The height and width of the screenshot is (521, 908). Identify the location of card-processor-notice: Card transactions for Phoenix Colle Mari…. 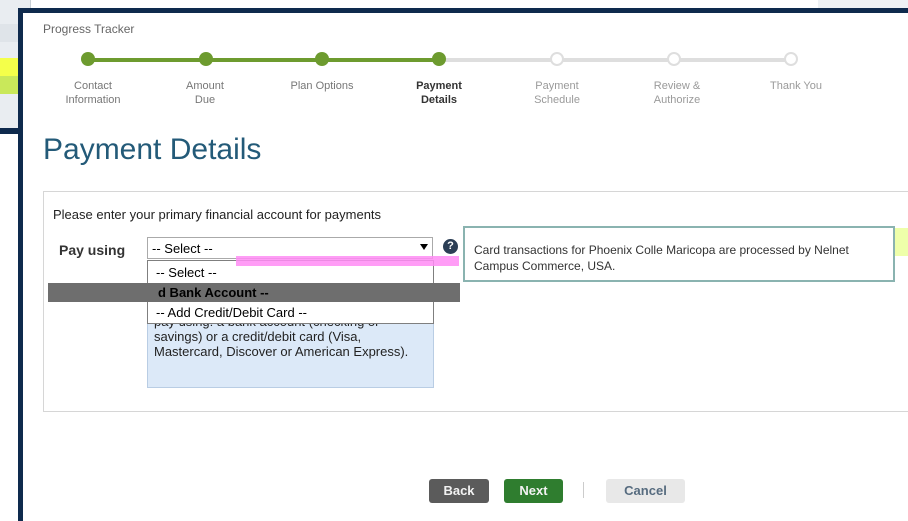
(679, 254).